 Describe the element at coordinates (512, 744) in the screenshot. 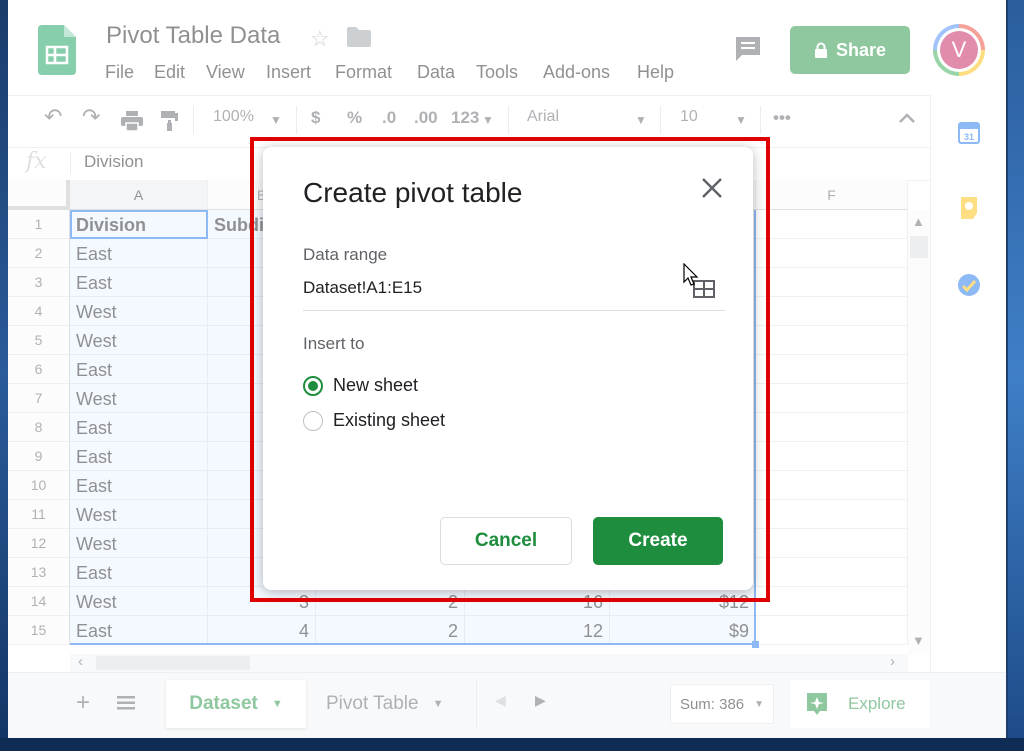

I see `desktop-bottom-edge` at that location.